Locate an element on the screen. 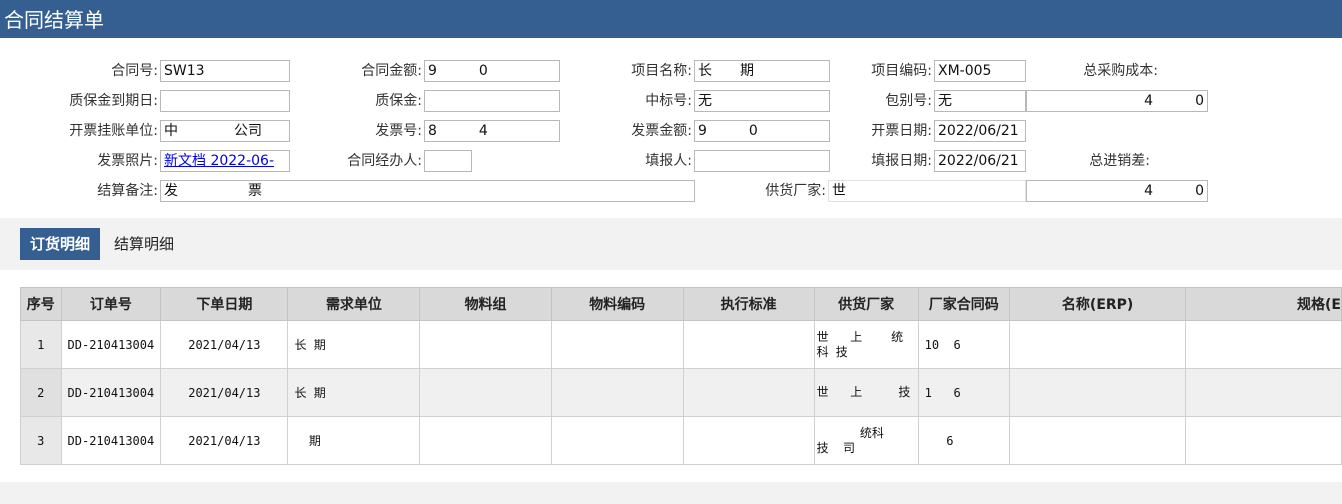 The height and width of the screenshot is (504, 1342). col-header-supplier: 供货厂家 is located at coordinates (866, 304).